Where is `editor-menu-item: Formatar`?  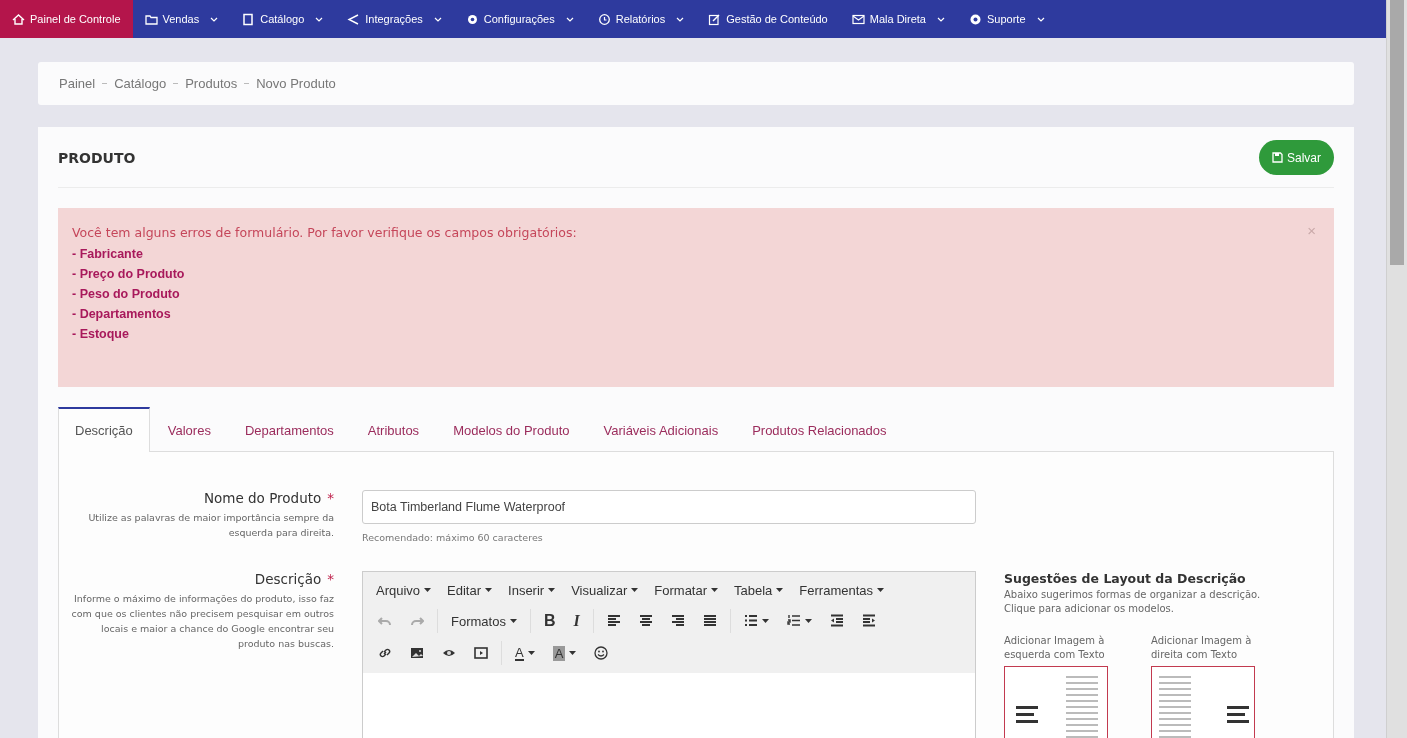 editor-menu-item: Formatar is located at coordinates (687, 590).